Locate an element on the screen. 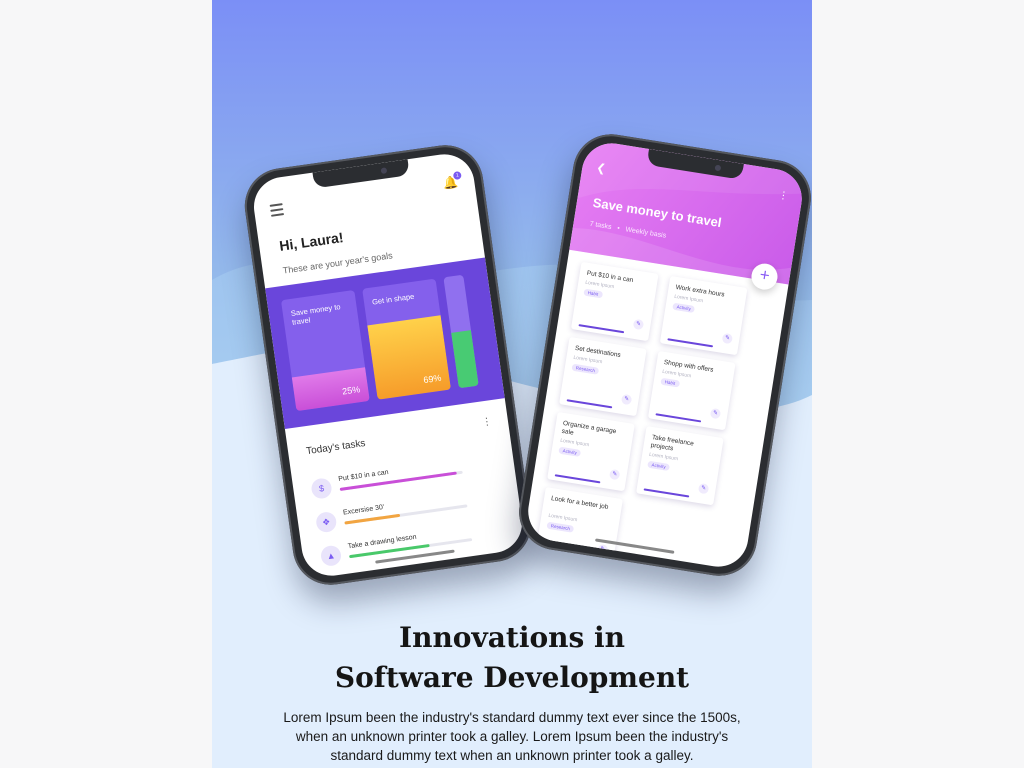 This screenshot has height=768, width=1024. tasks-title: Today's tasks is located at coordinates (336, 447).